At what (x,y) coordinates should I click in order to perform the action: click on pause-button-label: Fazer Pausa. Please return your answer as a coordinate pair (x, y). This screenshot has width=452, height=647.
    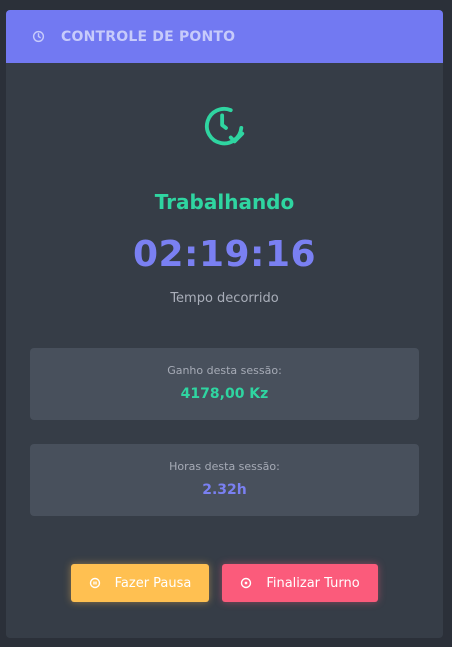
    Looking at the image, I should click on (153, 583).